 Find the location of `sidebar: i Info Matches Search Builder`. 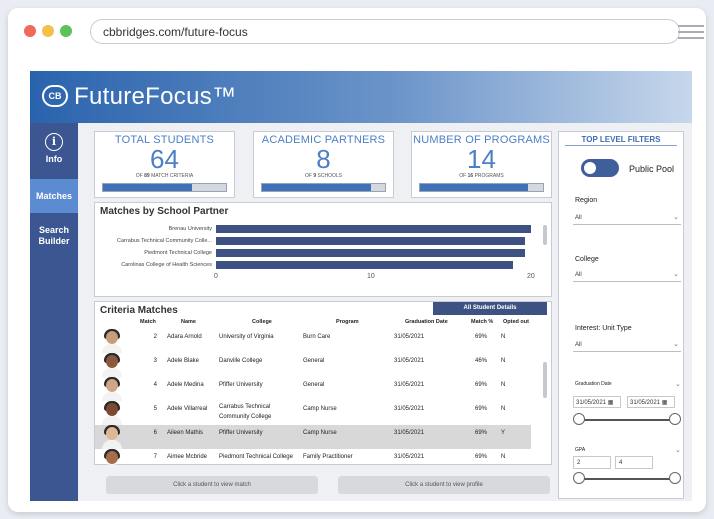

sidebar: i Info Matches Search Builder is located at coordinates (54, 312).